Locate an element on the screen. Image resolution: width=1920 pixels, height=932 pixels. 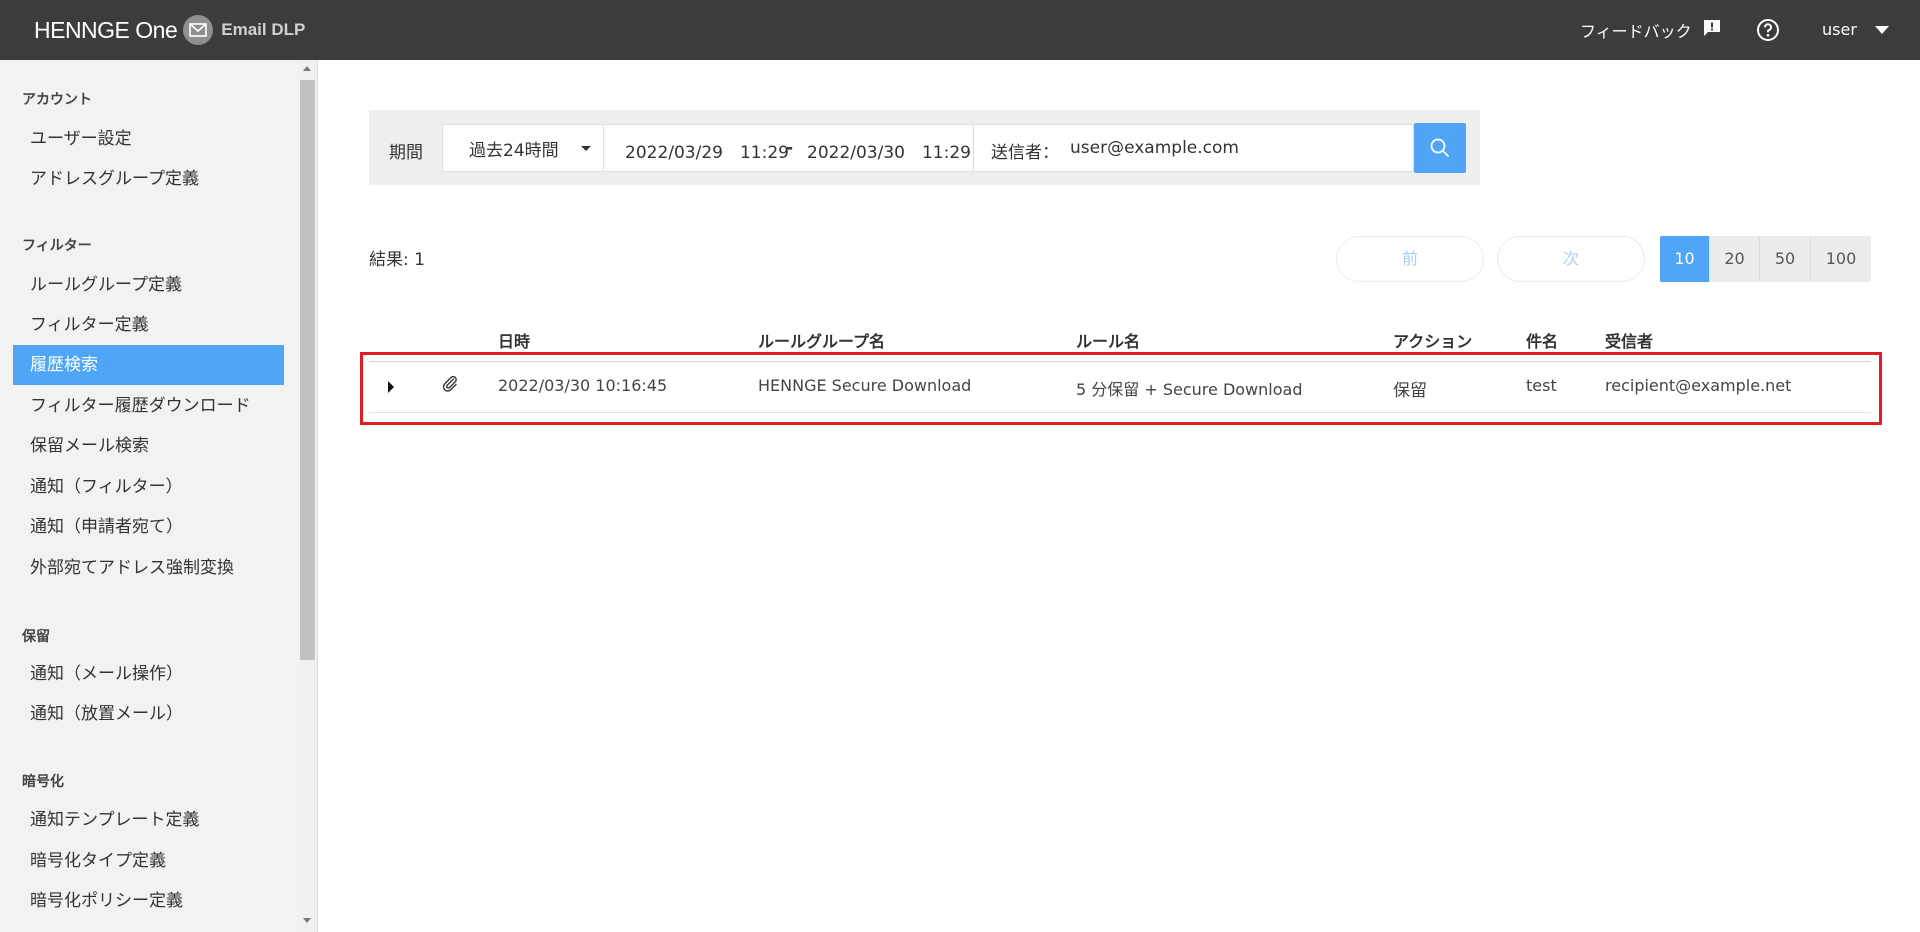
feedback-button: フィードバック is located at coordinates (1651, 30).